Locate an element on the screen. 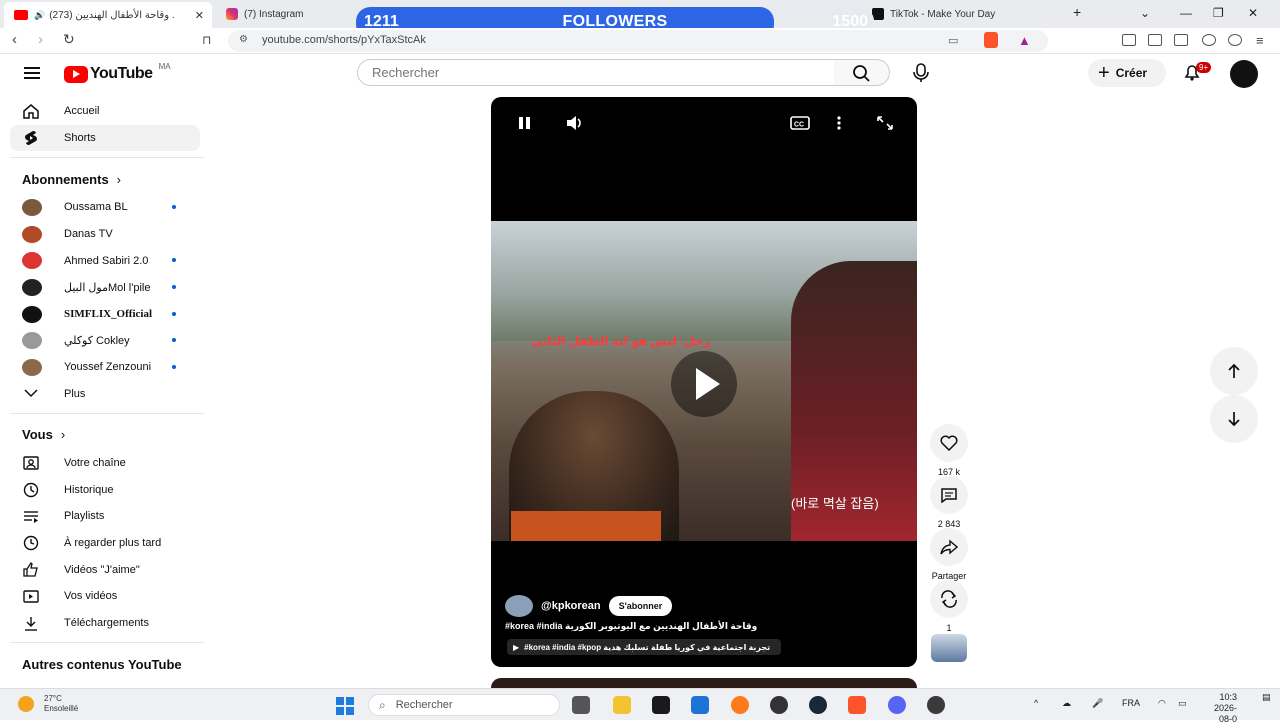 This screenshot has width=1280, height=725. brave-shields-icon is located at coordinates (991, 40).